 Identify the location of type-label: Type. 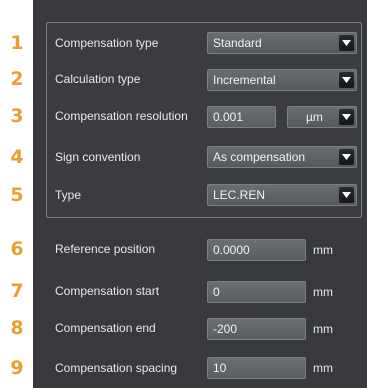
(68, 195).